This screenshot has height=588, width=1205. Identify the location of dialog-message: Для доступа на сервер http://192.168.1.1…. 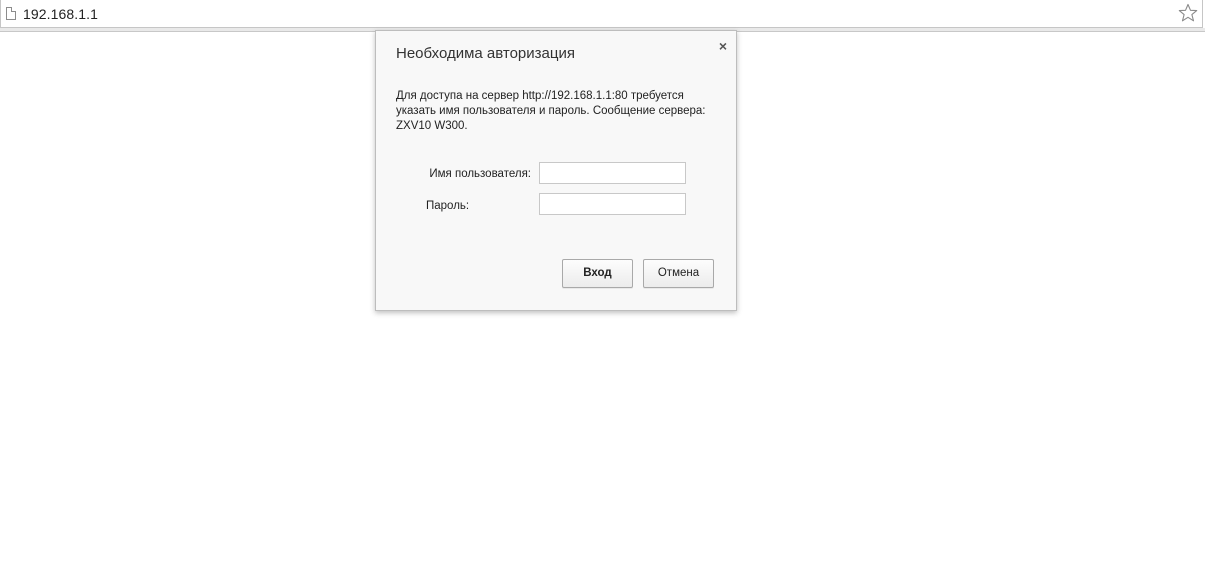
(551, 111).